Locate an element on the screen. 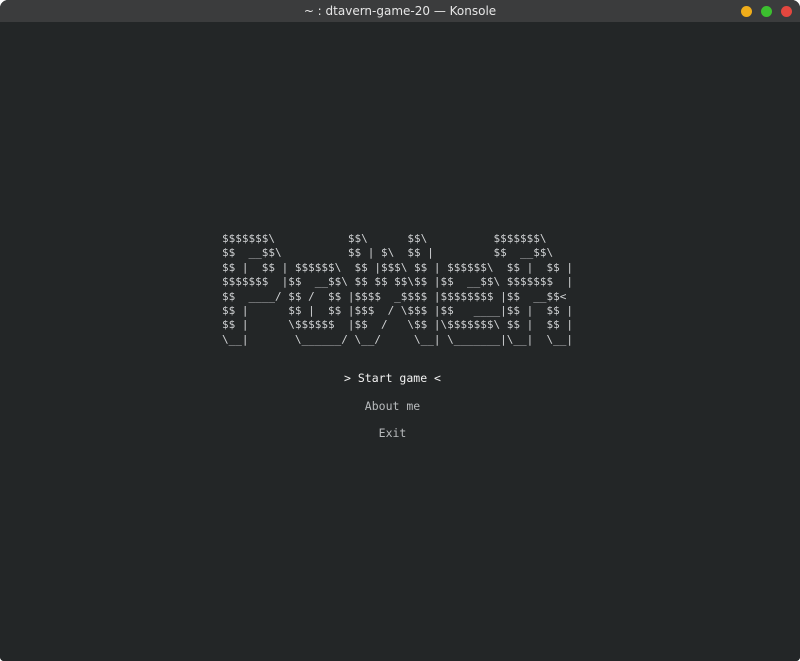  close-button is located at coordinates (786, 11).